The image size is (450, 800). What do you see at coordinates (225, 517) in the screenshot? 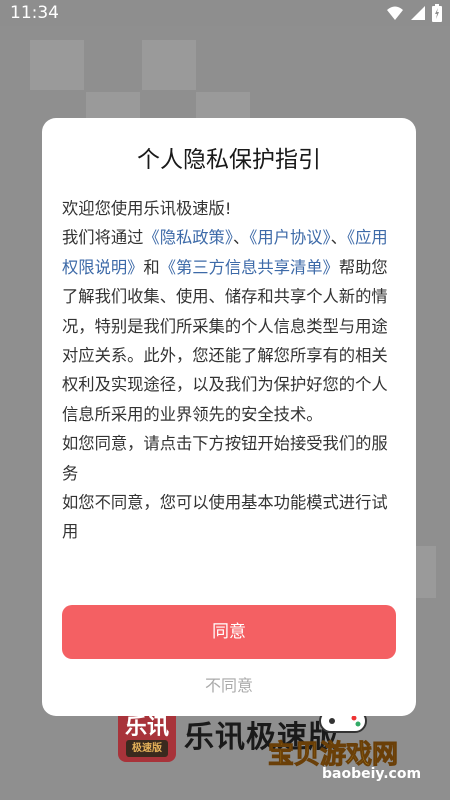
I see `decline-hint-text: 如您不同意，您可以使用基本功能模式进行试用` at bounding box center [225, 517].